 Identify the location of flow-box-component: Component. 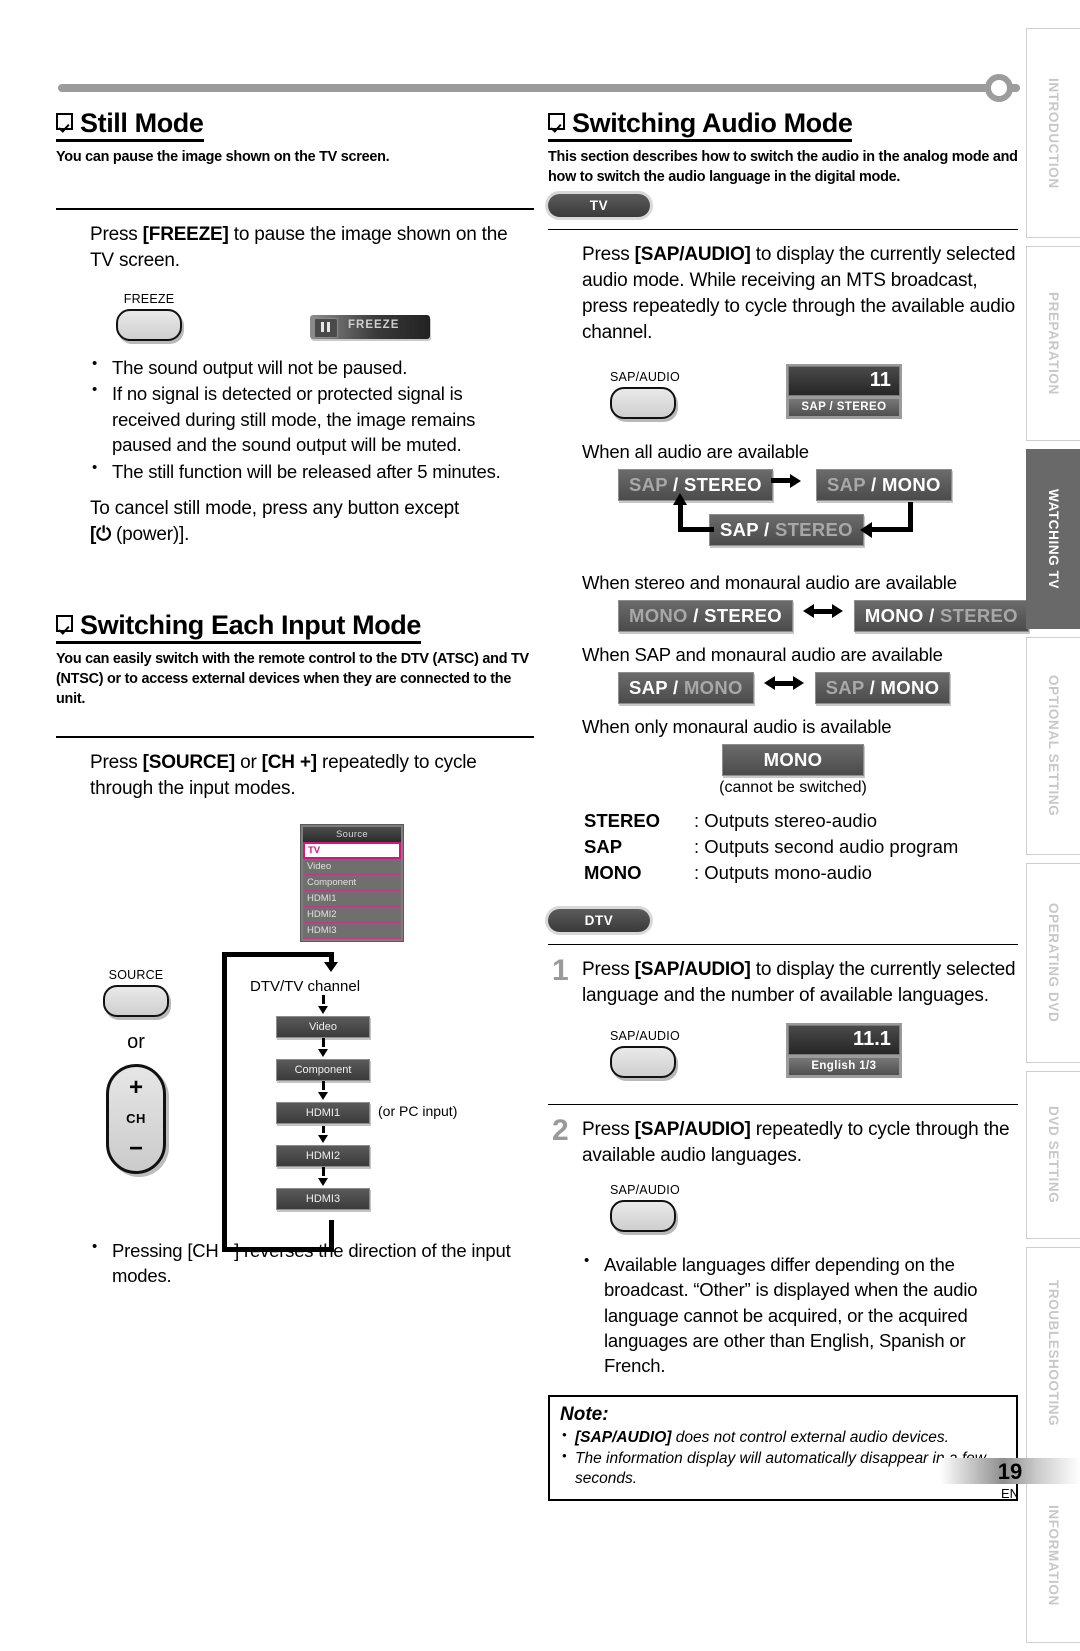
(323, 1069).